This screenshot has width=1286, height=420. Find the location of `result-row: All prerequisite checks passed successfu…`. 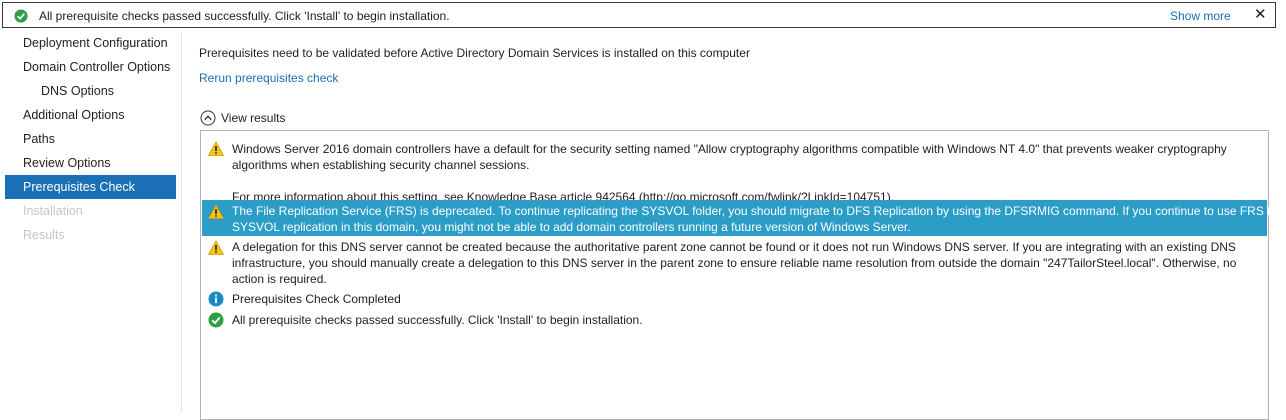

result-row: All prerequisite checks passed successfu… is located at coordinates (734, 320).